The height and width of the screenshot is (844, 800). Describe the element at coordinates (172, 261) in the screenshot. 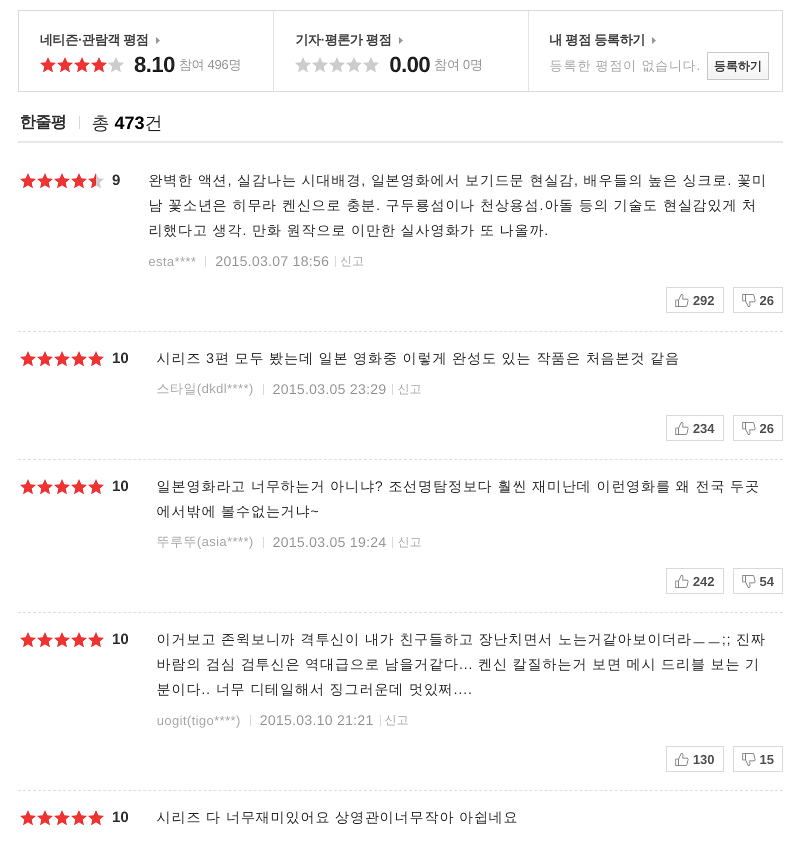

I see `author-name: esta****` at that location.